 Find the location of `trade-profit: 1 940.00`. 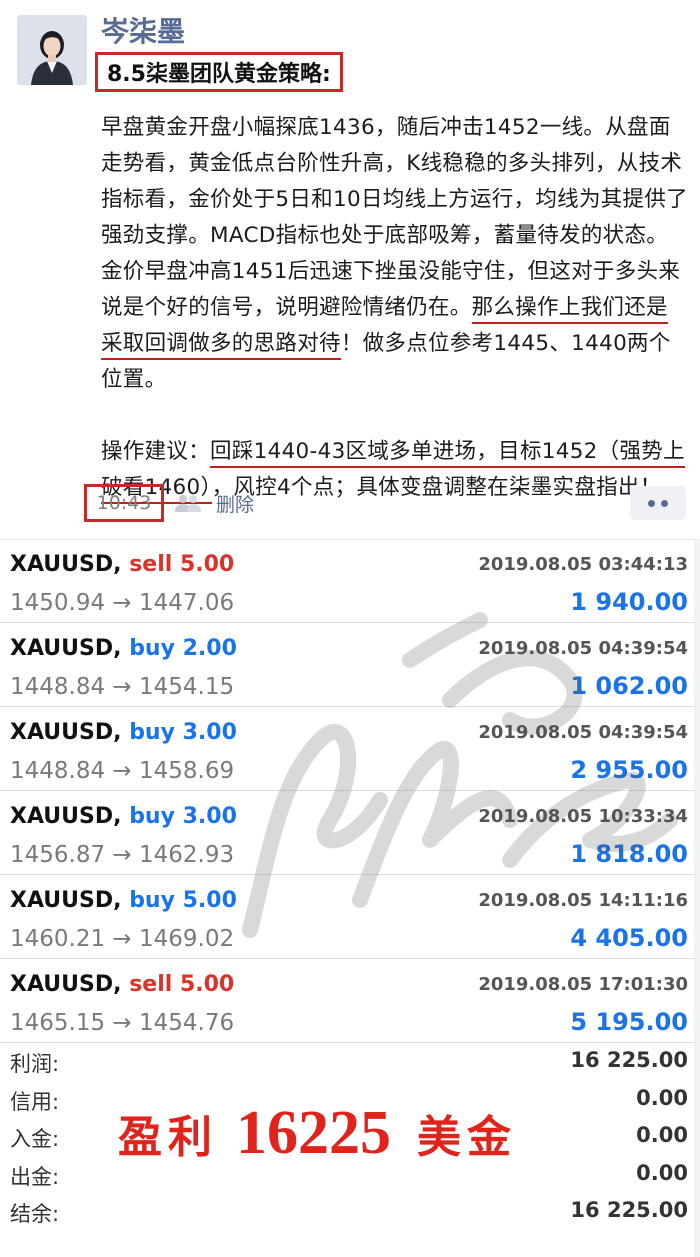

trade-profit: 1 940.00 is located at coordinates (629, 602).